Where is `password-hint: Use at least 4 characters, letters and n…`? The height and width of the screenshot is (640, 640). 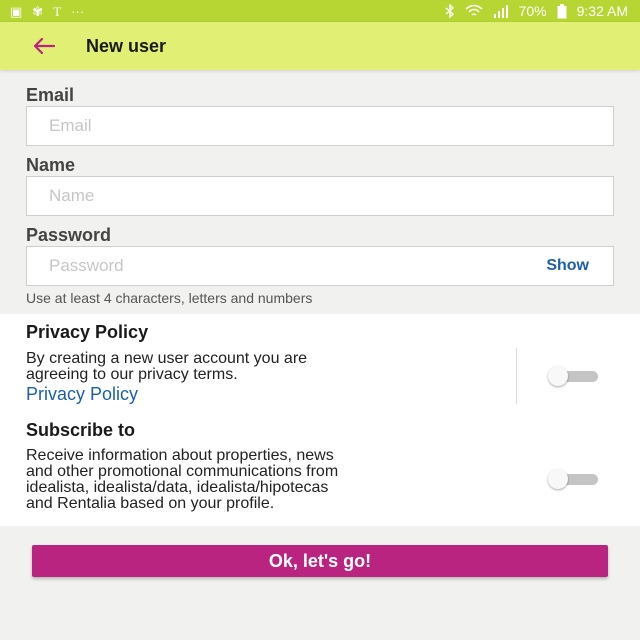 password-hint: Use at least 4 characters, letters and n… is located at coordinates (169, 298).